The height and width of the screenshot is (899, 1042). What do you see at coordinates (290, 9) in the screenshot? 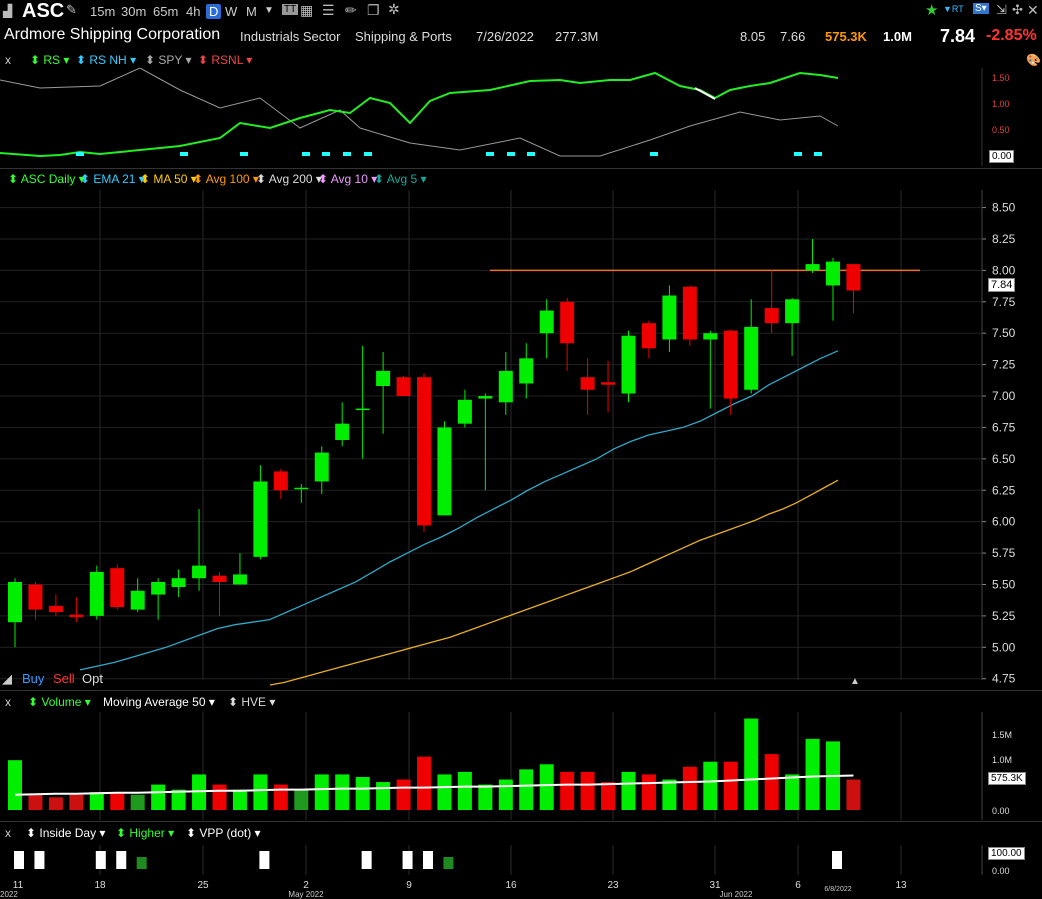
I see `tt-icon: TT` at bounding box center [290, 9].